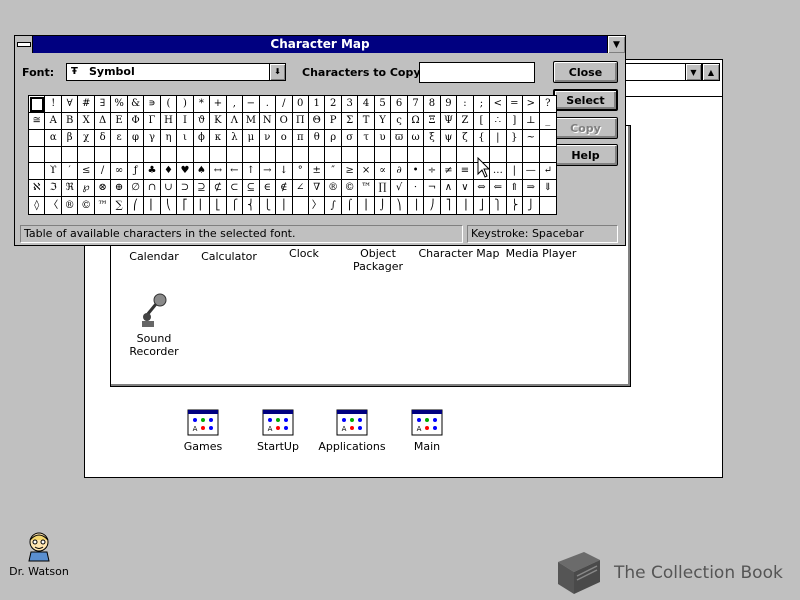 Image resolution: width=800 pixels, height=600 pixels. Describe the element at coordinates (86, 138) in the screenshot. I see `char-cell: χ` at that location.